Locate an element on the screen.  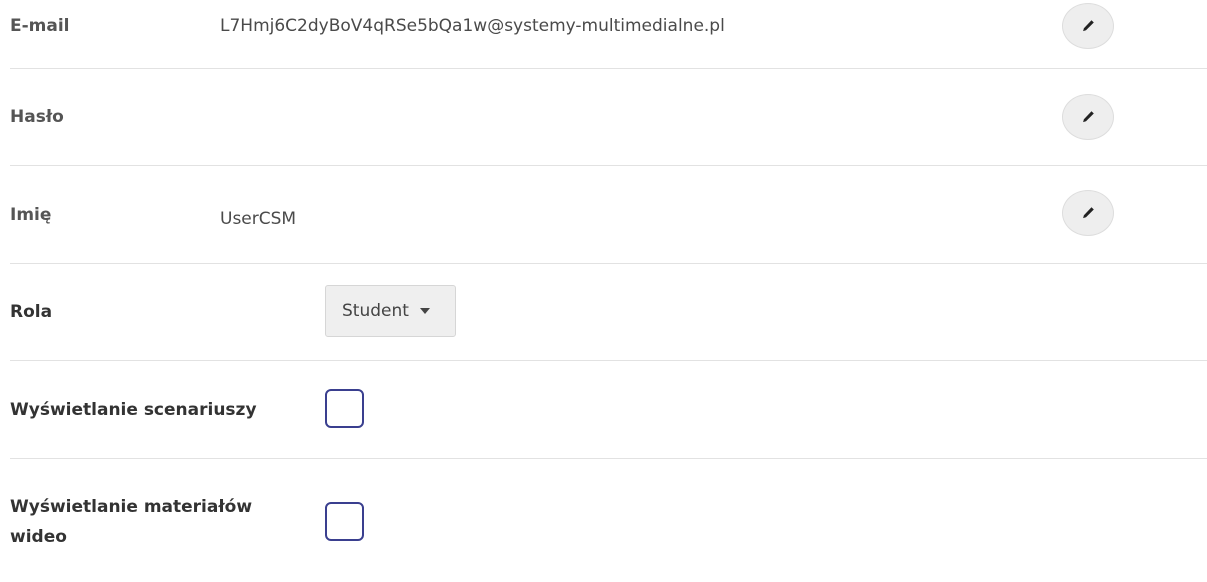
name-value: UserCSM is located at coordinates (258, 219).